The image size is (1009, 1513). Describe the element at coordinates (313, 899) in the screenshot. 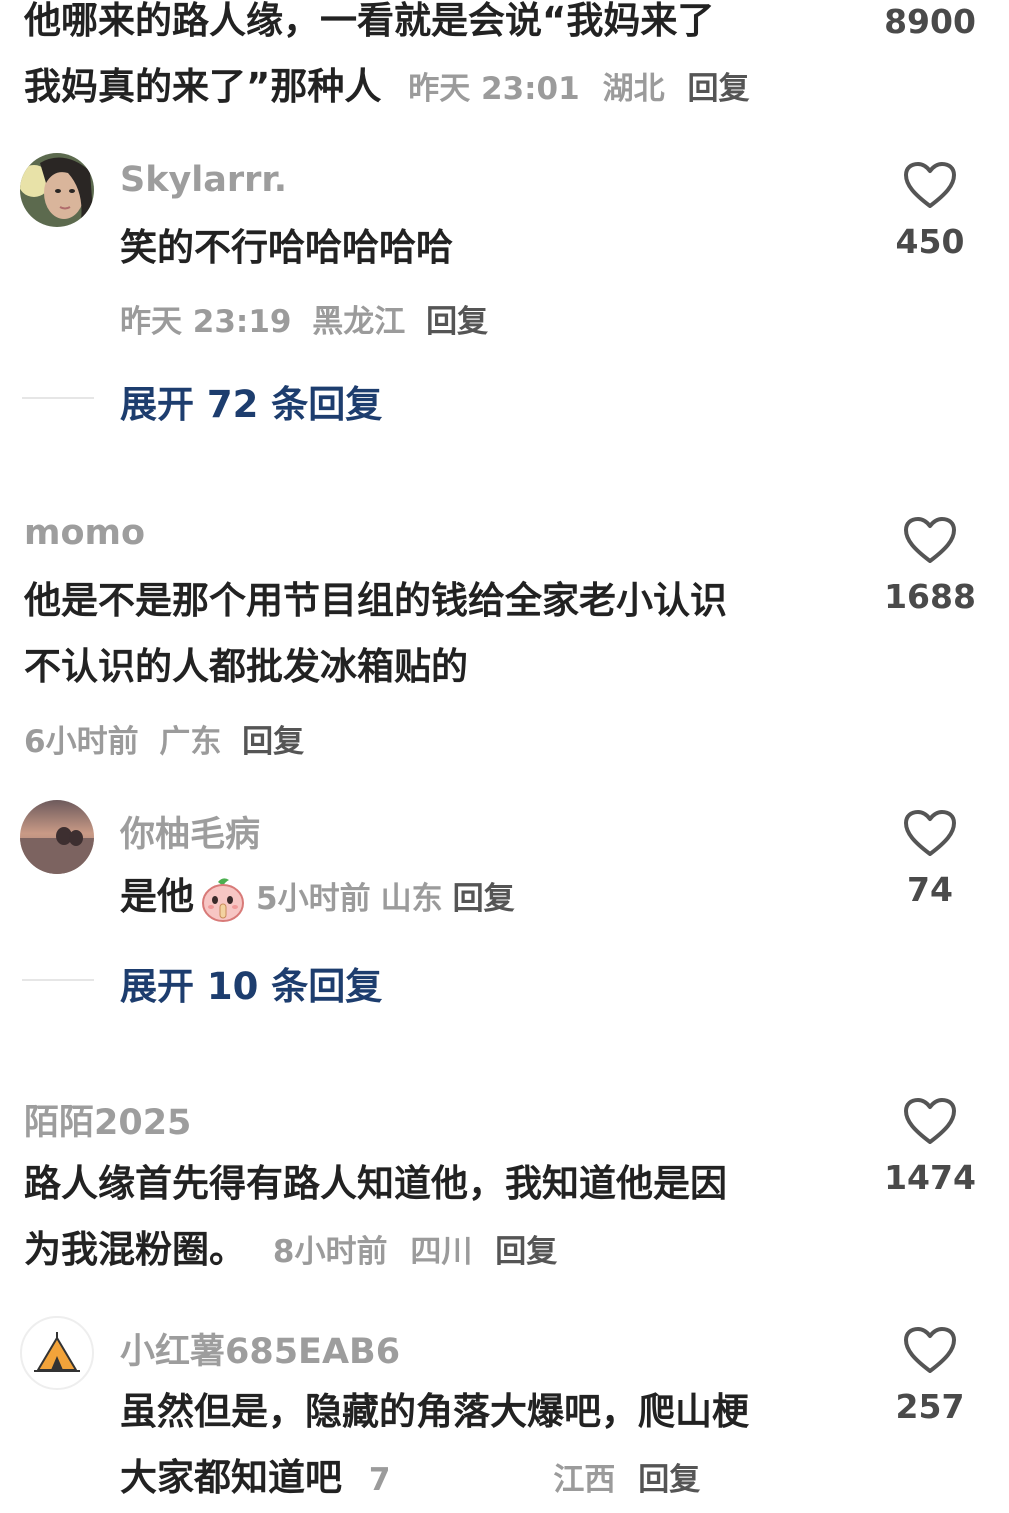

I see `comment-4-time: 5小时前` at that location.